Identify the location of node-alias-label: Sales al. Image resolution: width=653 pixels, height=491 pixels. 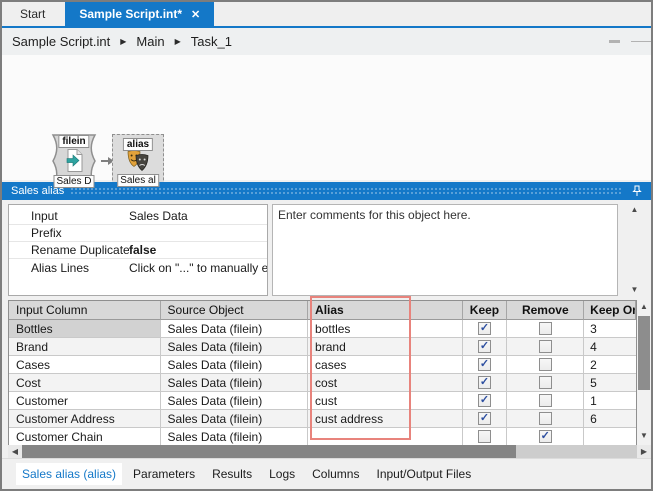
(138, 180).